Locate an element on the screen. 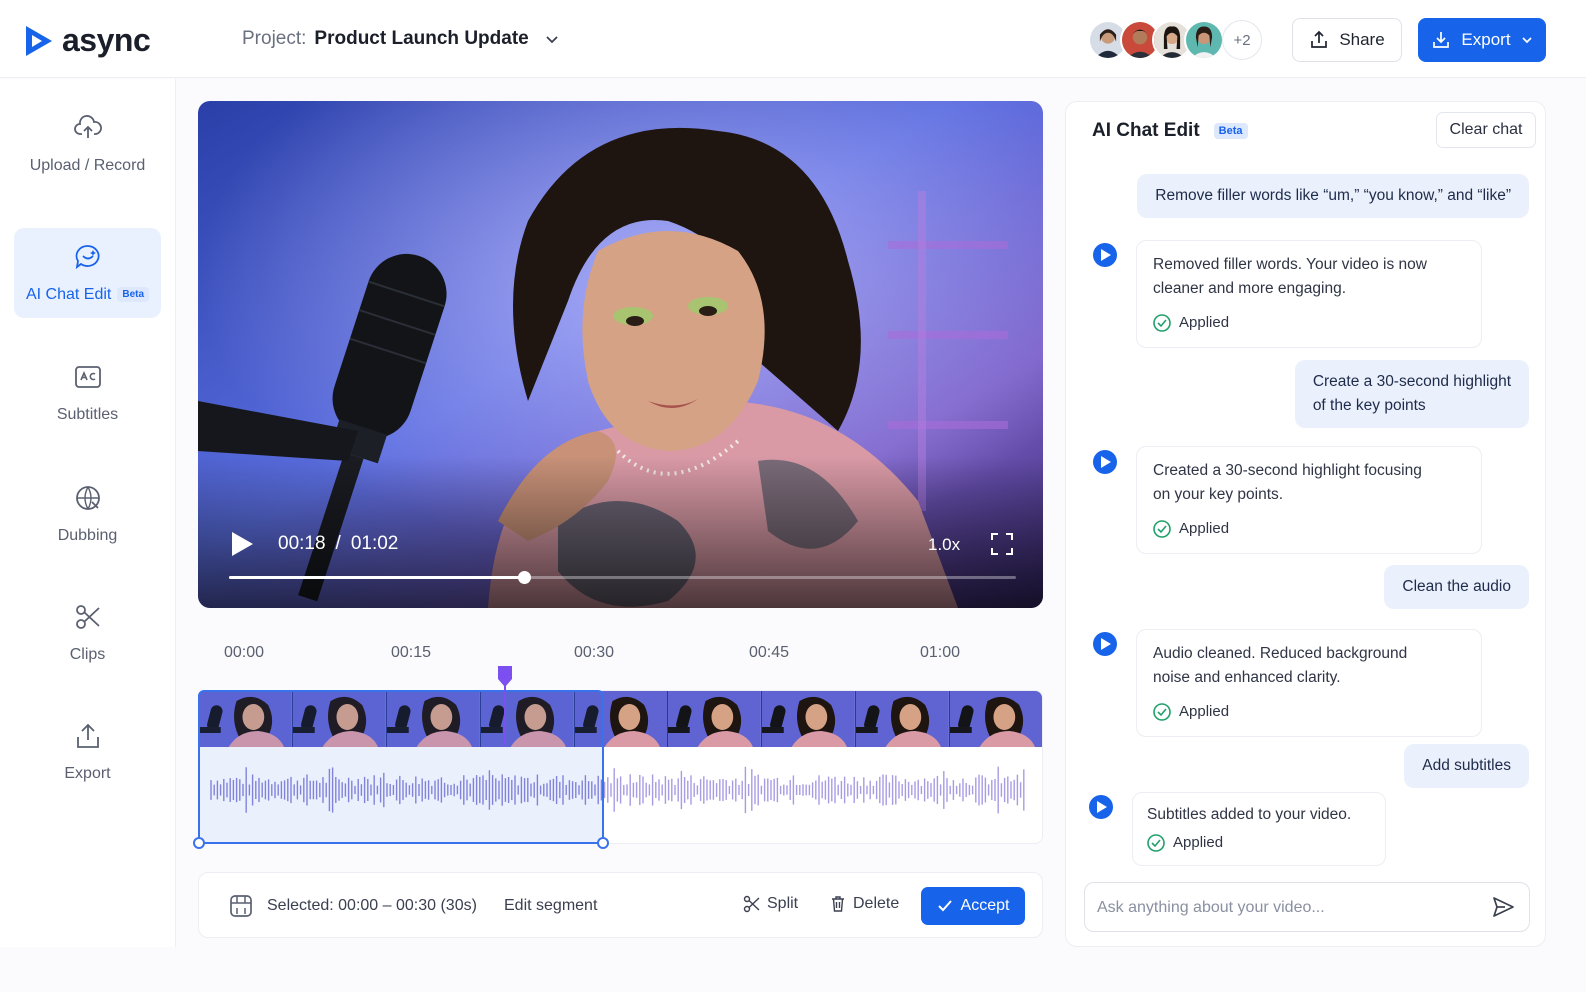 The width and height of the screenshot is (1586, 992). message-line: on your key points. is located at coordinates (1218, 494).